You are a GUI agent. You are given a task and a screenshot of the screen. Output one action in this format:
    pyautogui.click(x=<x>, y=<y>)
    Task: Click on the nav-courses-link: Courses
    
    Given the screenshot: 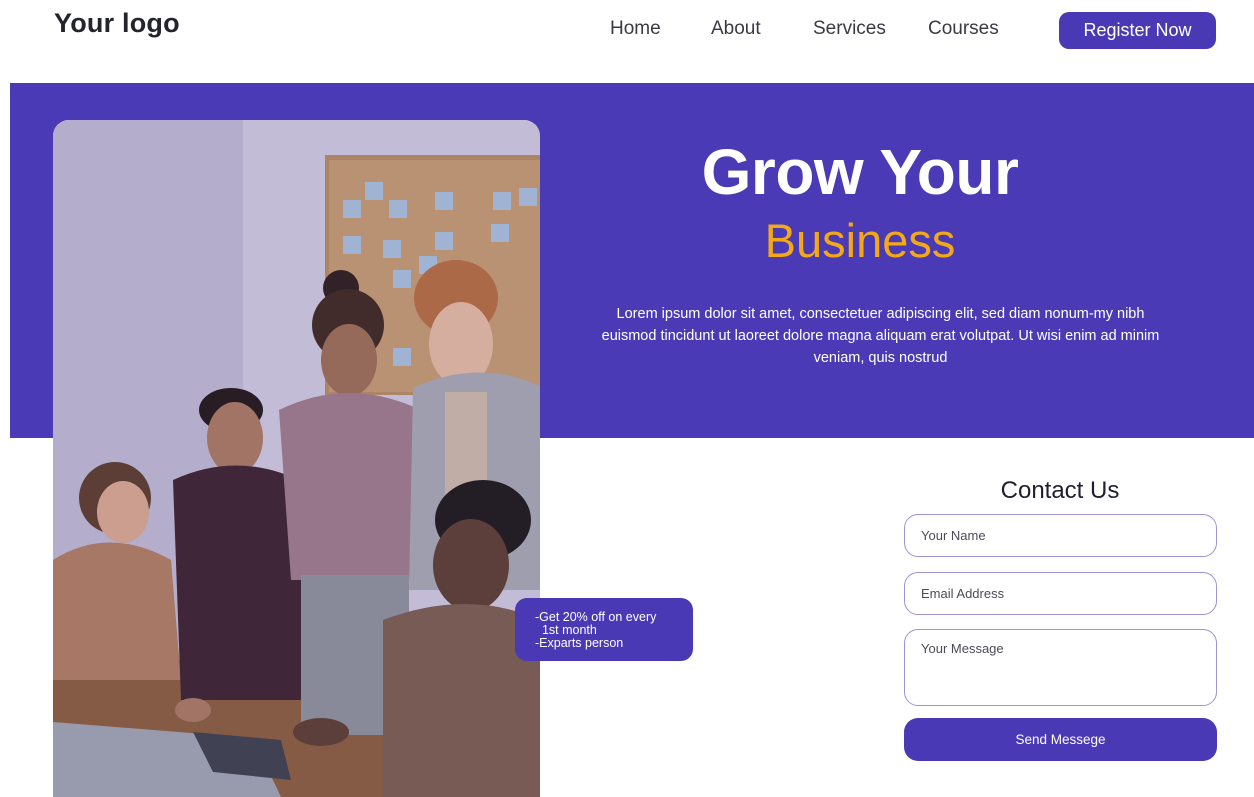 What is the action you would take?
    pyautogui.click(x=963, y=29)
    